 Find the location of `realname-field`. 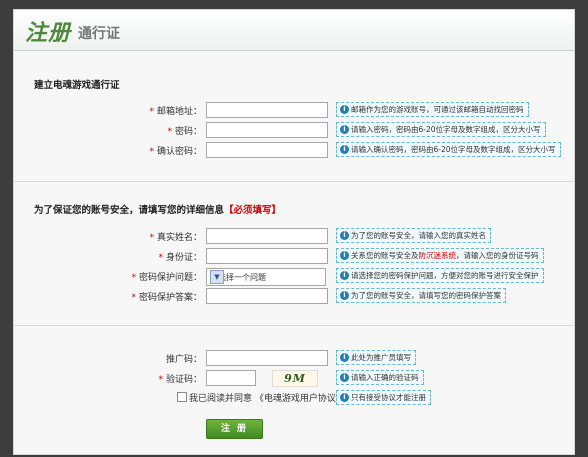

realname-field is located at coordinates (267, 236).